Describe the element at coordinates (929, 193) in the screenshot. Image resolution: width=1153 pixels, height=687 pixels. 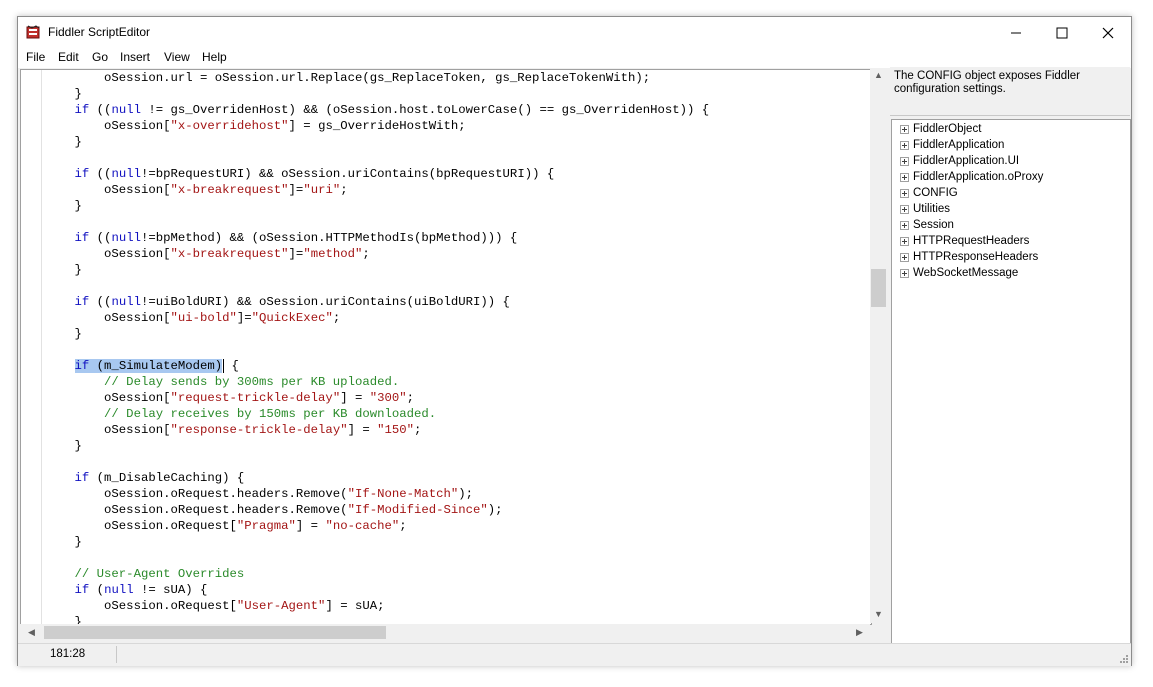
I see `tree-node: CONFIG` at that location.